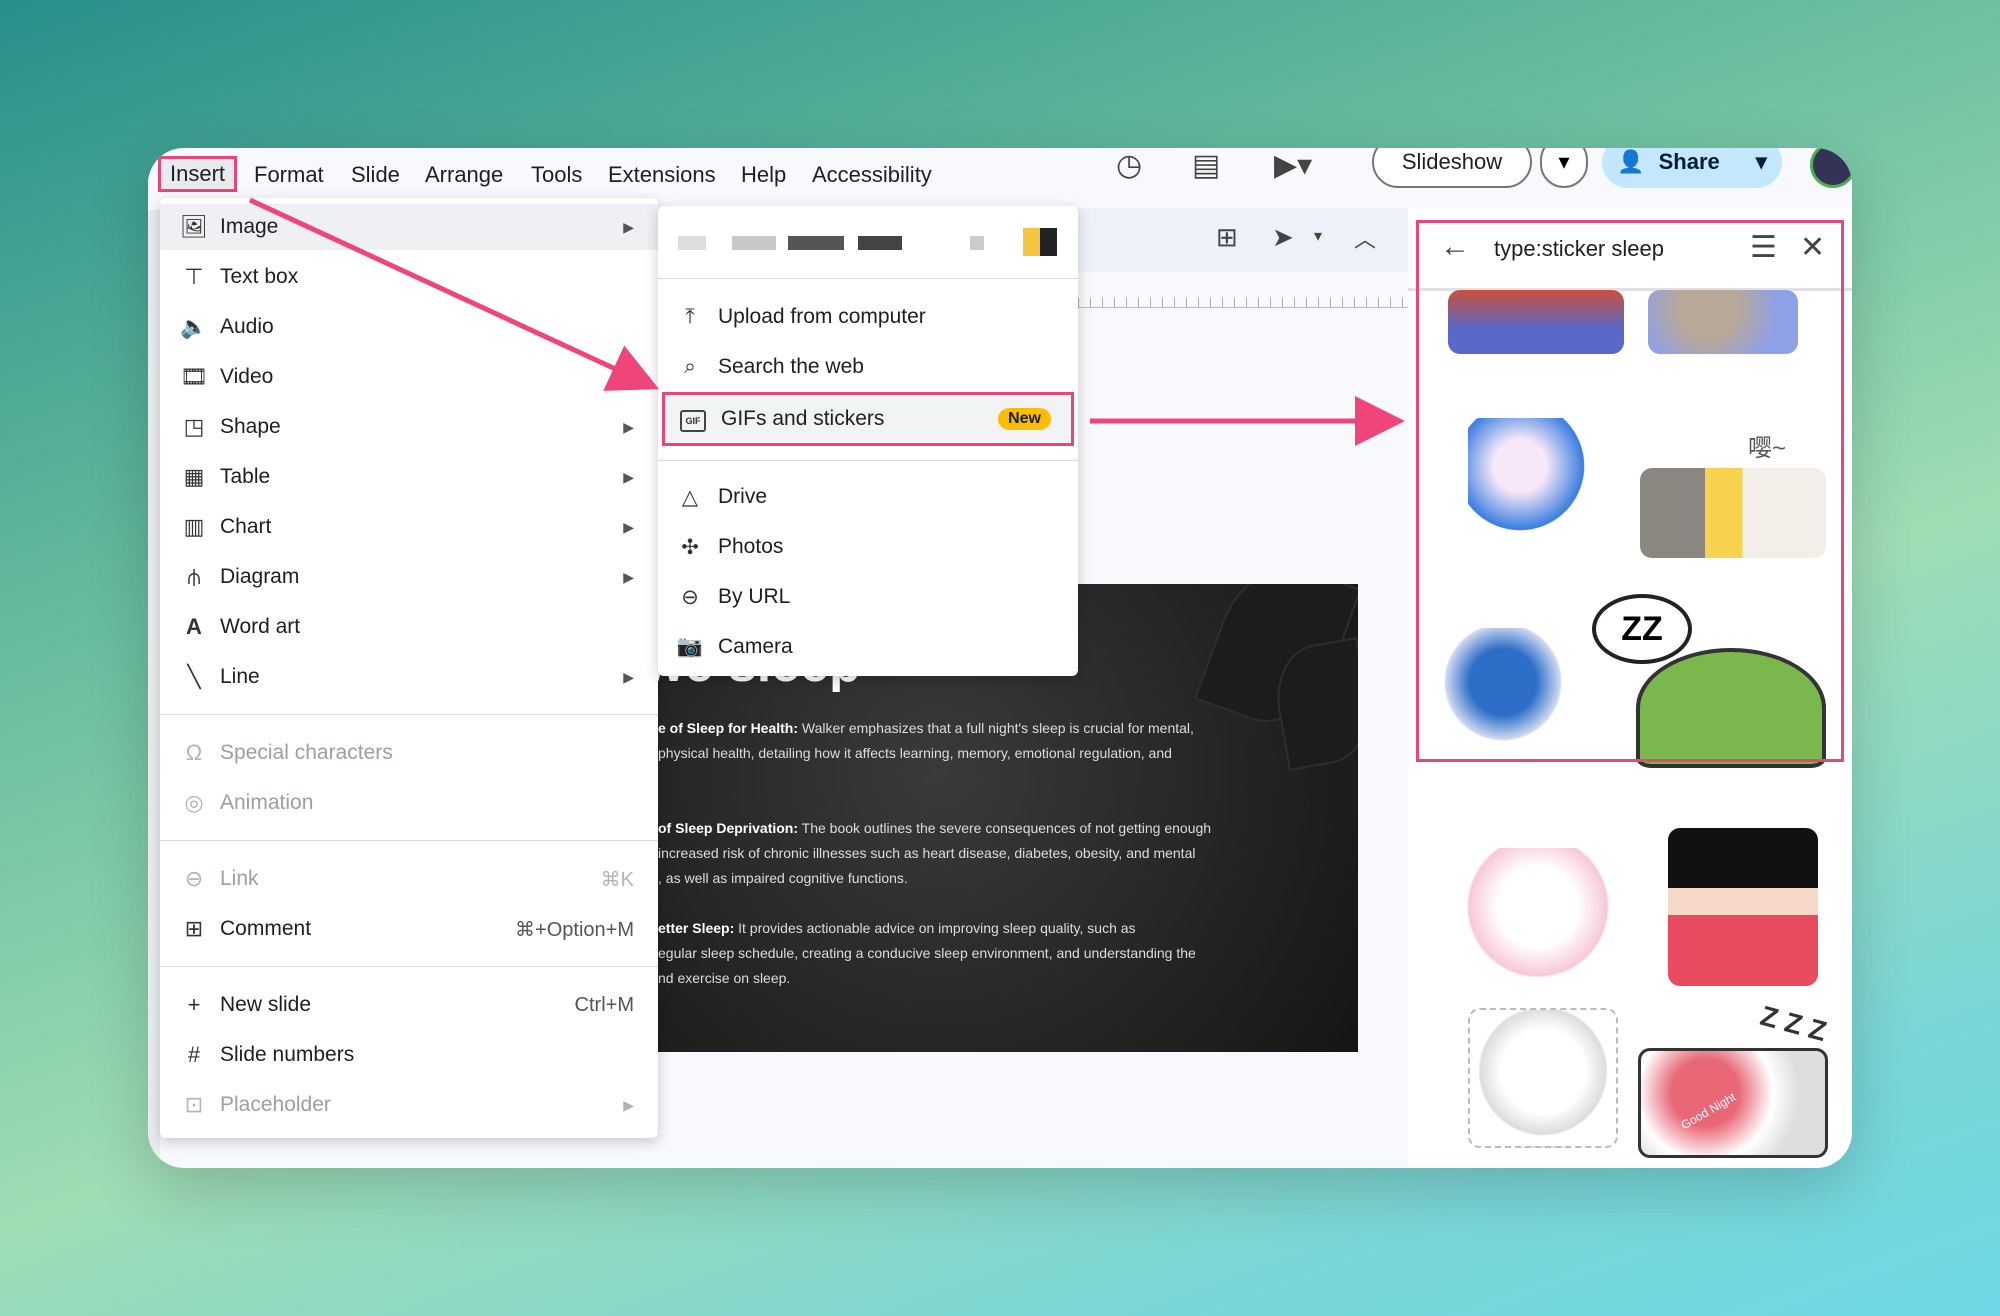  What do you see at coordinates (194, 426) in the screenshot?
I see `shape-icon: ◳` at bounding box center [194, 426].